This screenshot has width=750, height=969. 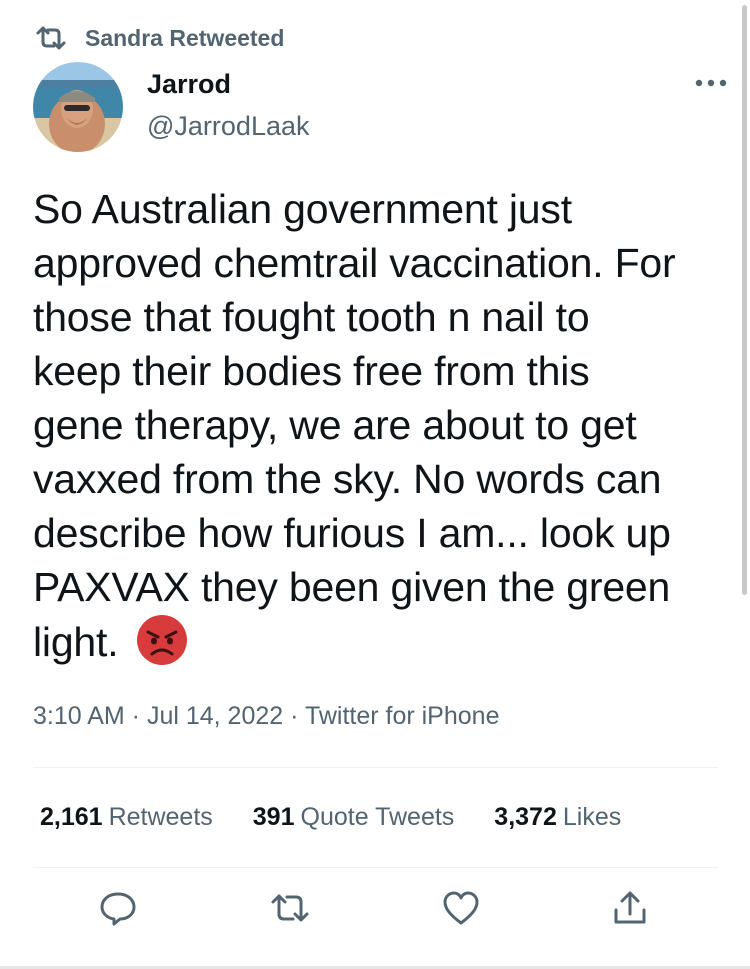 What do you see at coordinates (228, 126) in the screenshot?
I see `author-handle: @JarrodLaak` at bounding box center [228, 126].